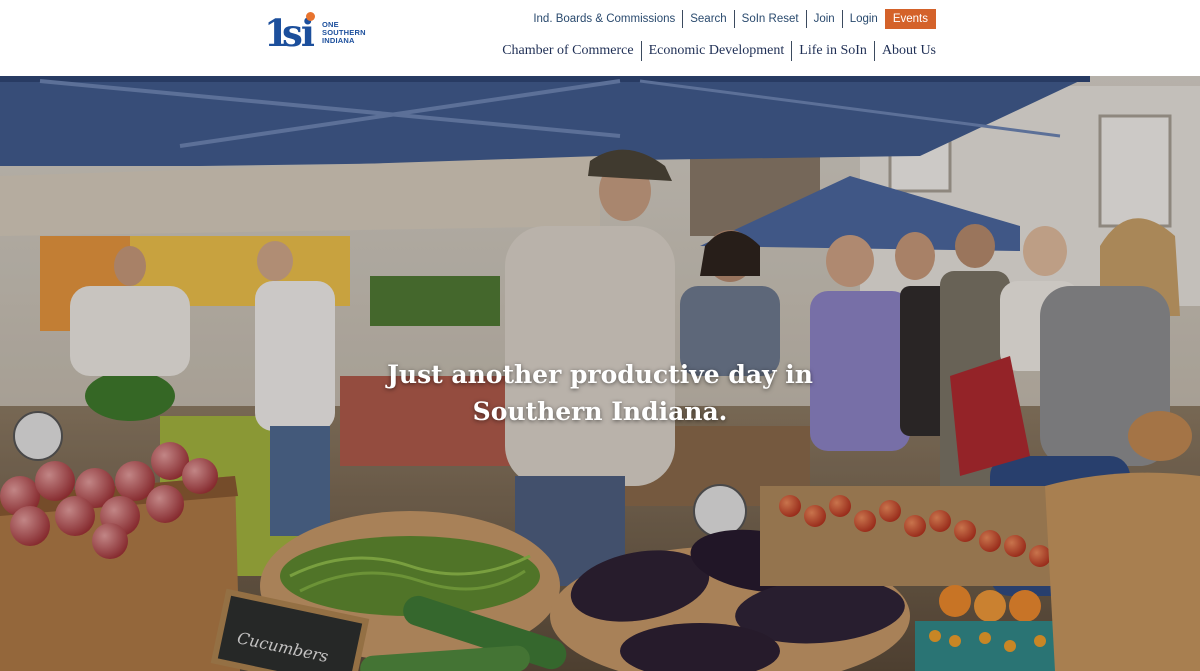  What do you see at coordinates (863, 19) in the screenshot?
I see `util-link-login: Login` at bounding box center [863, 19].